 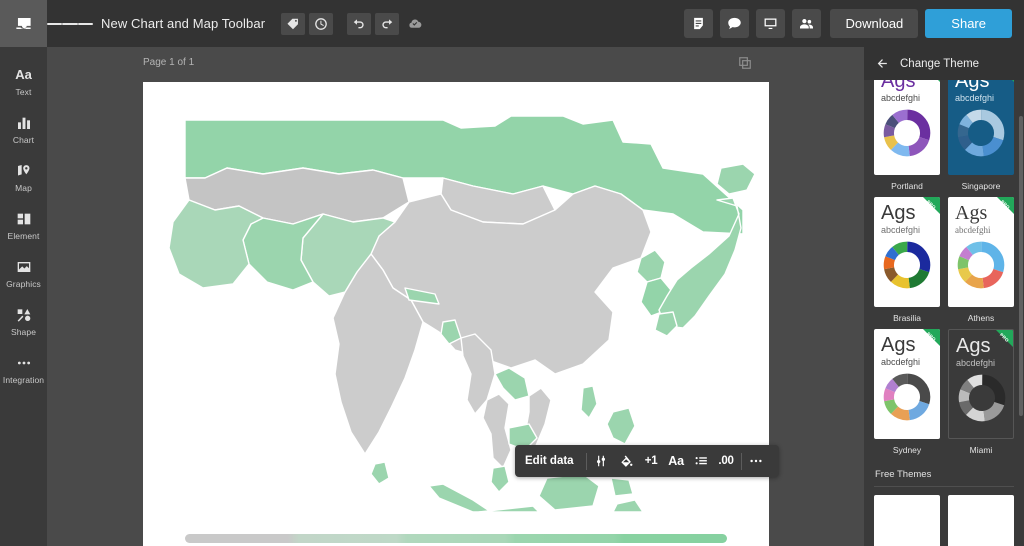 What do you see at coordinates (24, 170) in the screenshot?
I see `map-pin-icon` at bounding box center [24, 170].